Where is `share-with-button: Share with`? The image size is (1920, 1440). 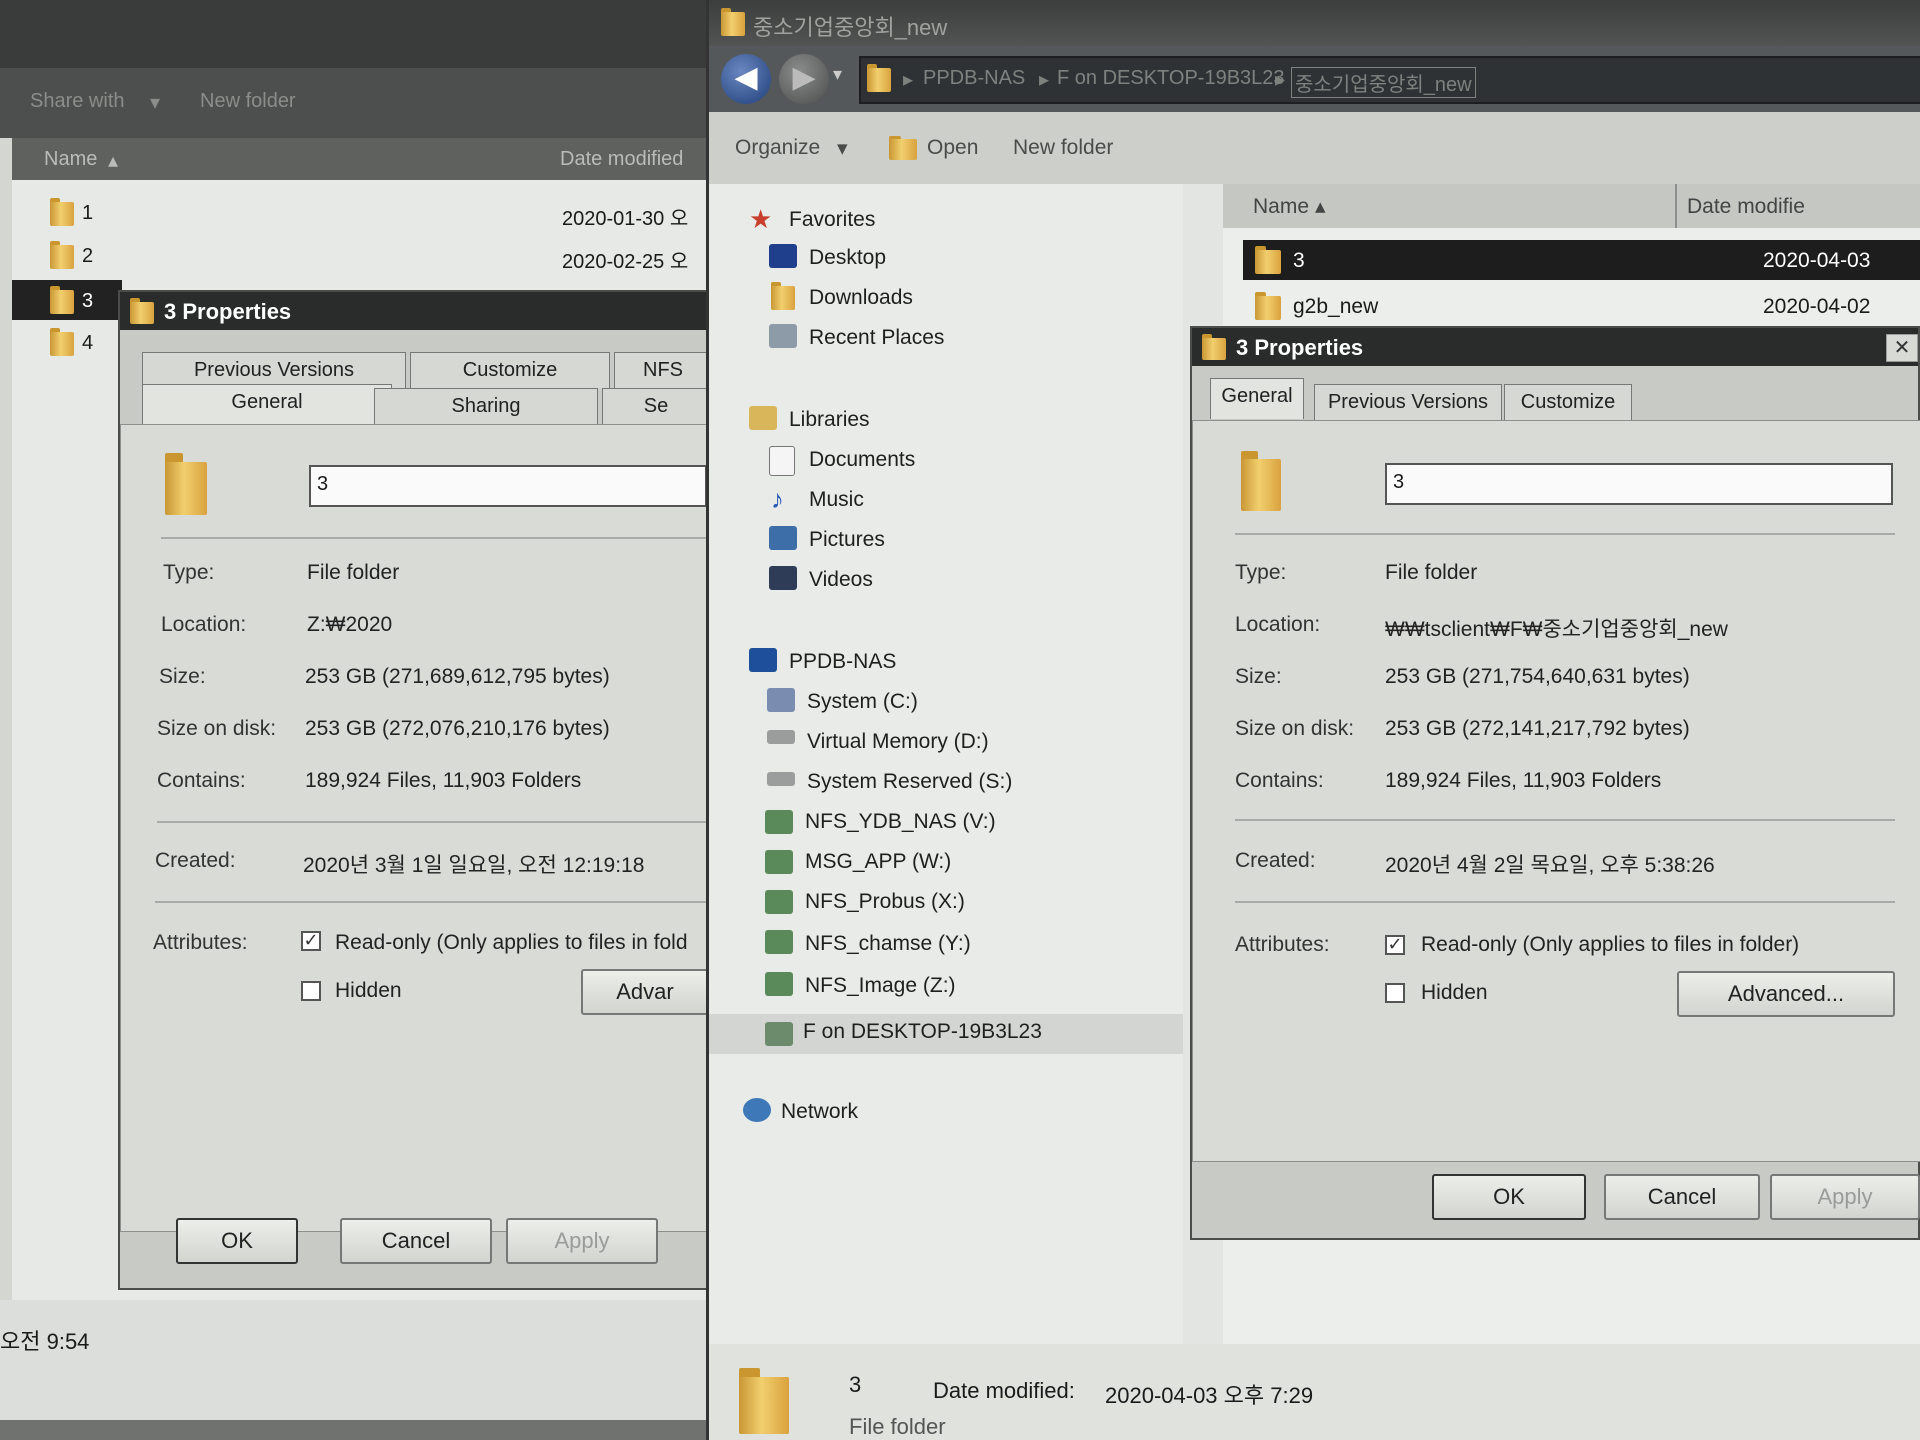 share-with-button: Share with is located at coordinates (77, 101).